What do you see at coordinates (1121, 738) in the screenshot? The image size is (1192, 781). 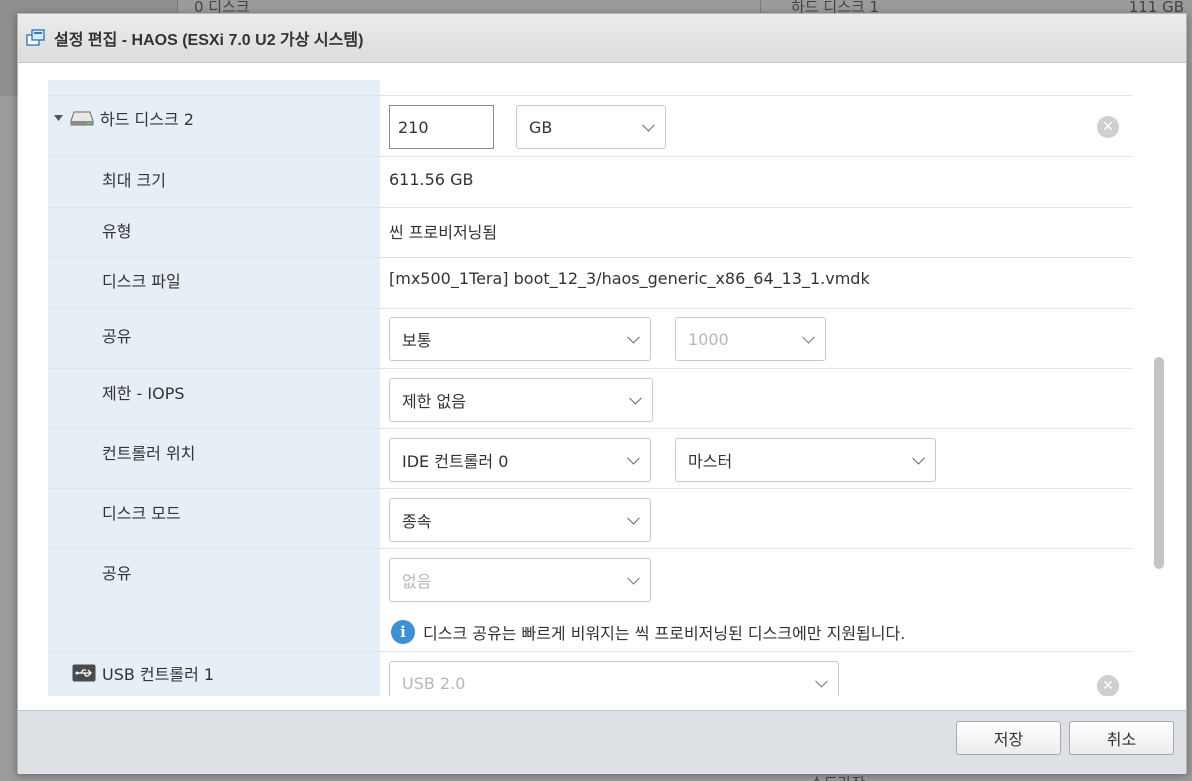 I see `cancel-button: 취소` at bounding box center [1121, 738].